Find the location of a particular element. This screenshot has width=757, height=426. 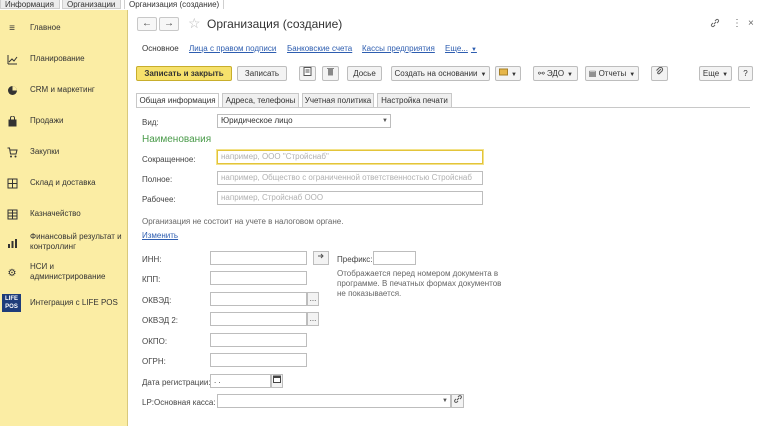

reports-button: ▤ Отчеты ▼ is located at coordinates (612, 73).